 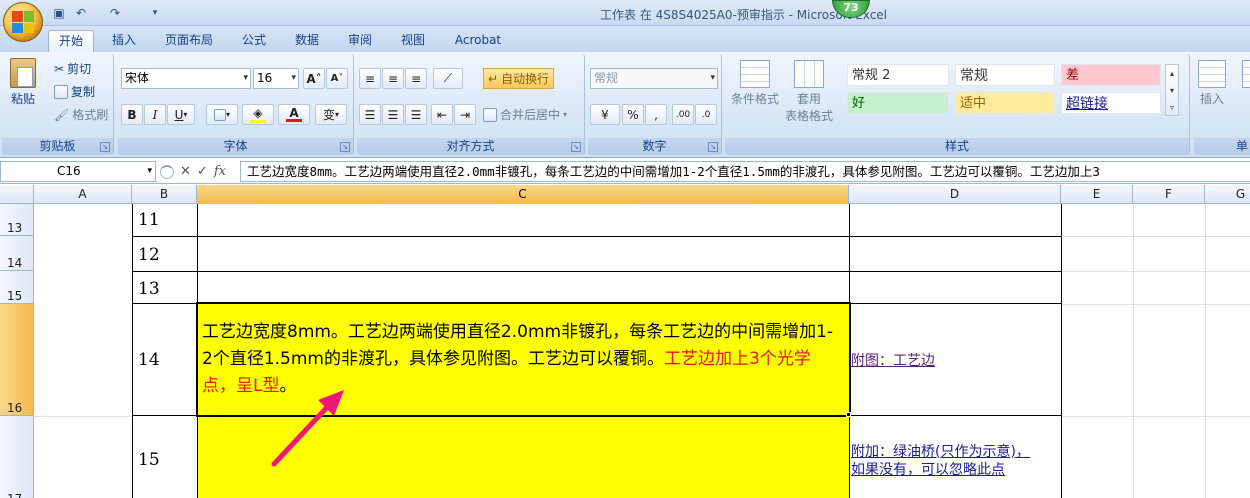 I want to click on undo-icon: ↶, so click(x=81, y=13).